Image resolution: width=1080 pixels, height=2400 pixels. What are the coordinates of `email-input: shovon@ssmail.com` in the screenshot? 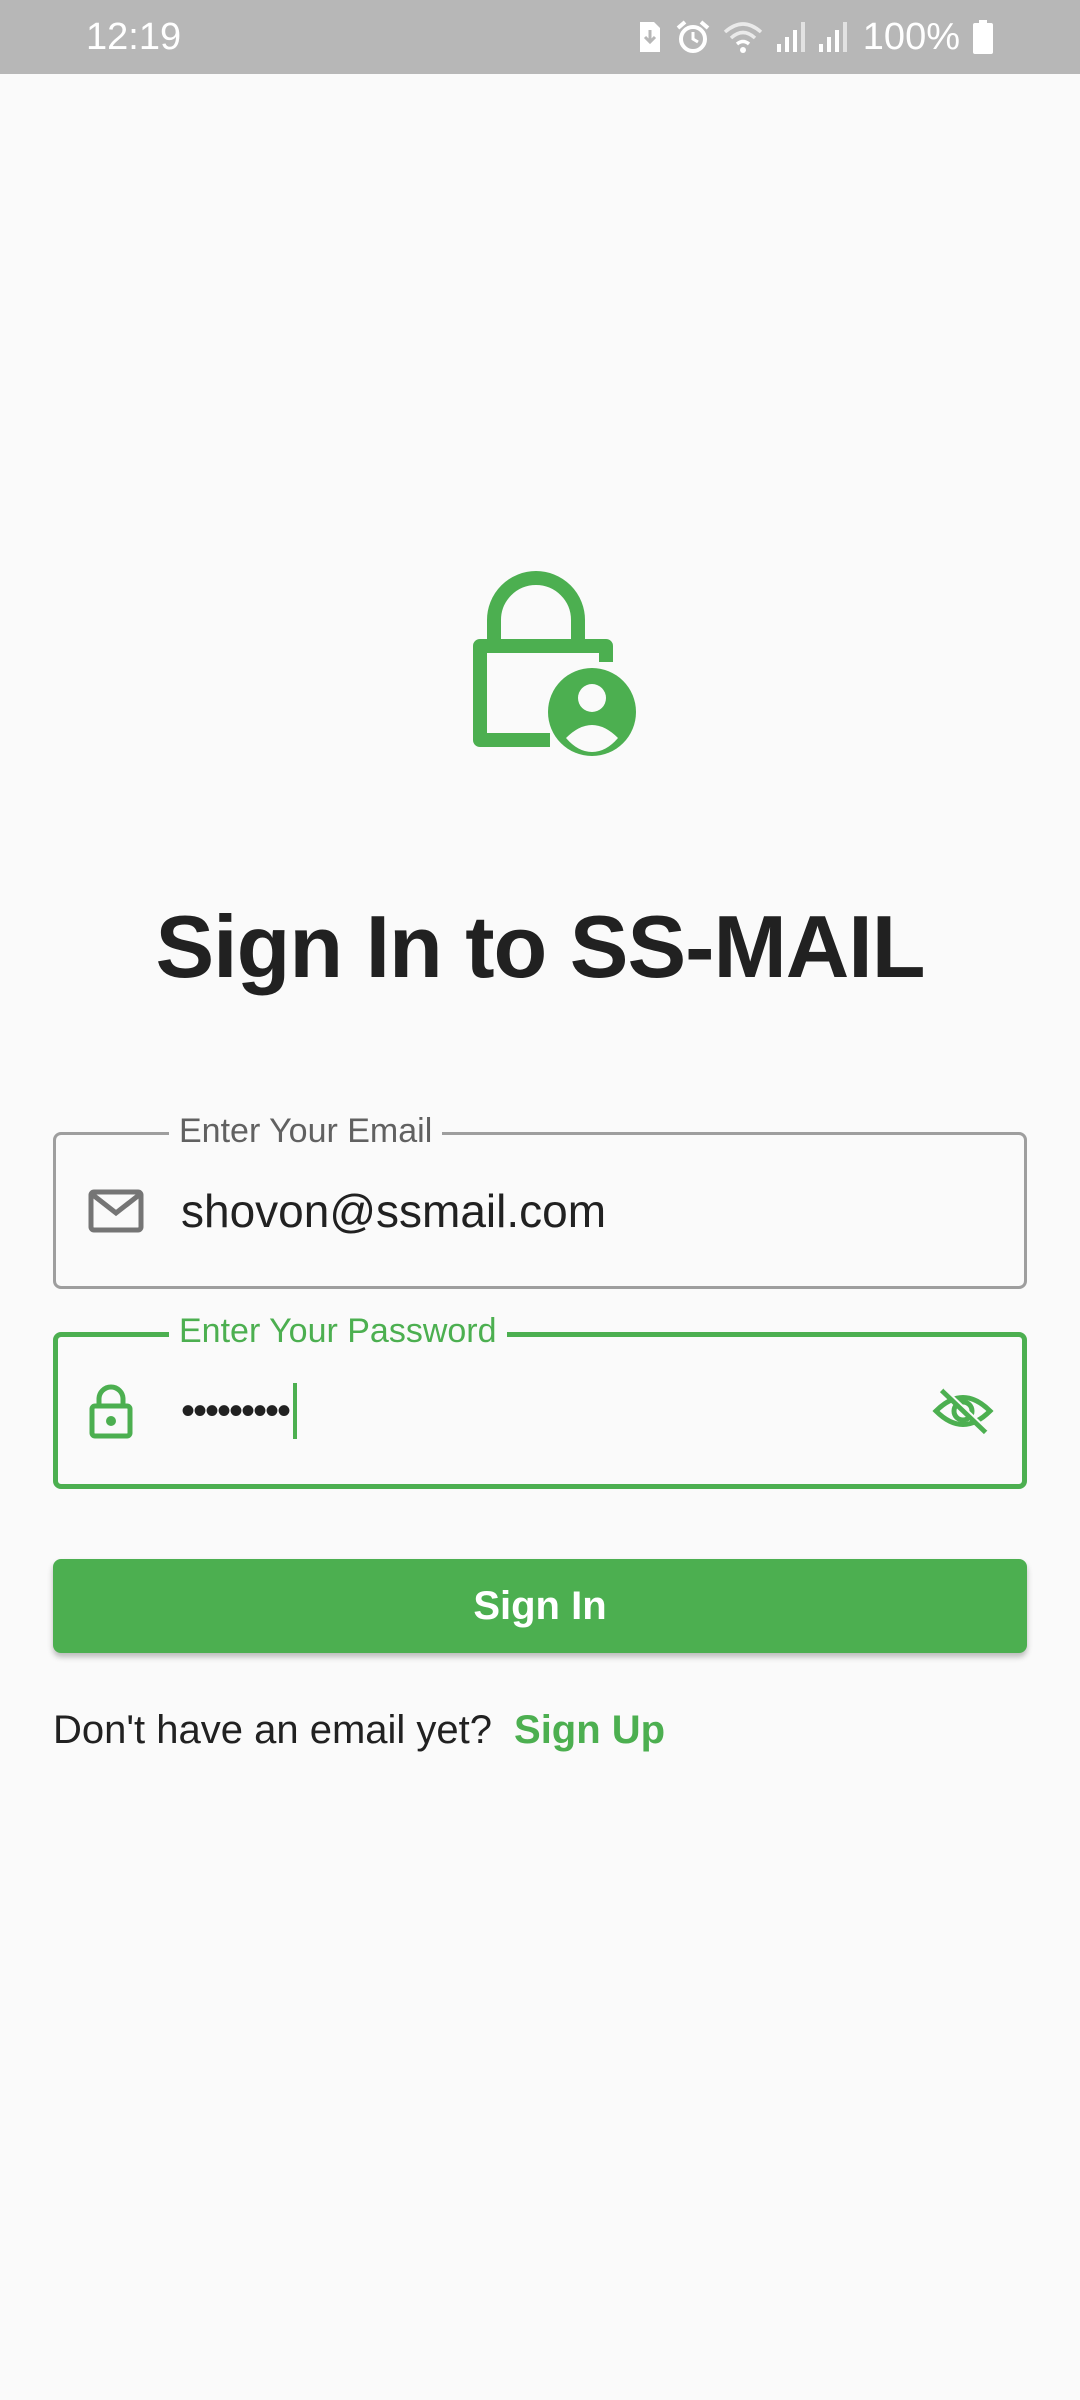 It's located at (393, 1211).